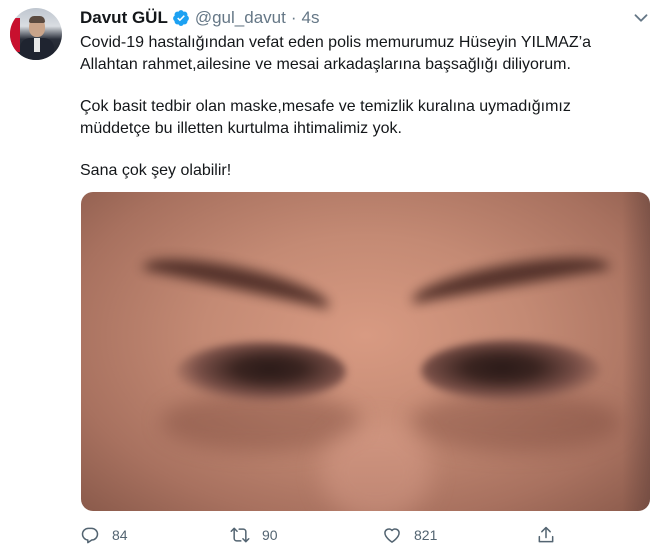 This screenshot has width=668, height=559. I want to click on share-icon, so click(546, 534).